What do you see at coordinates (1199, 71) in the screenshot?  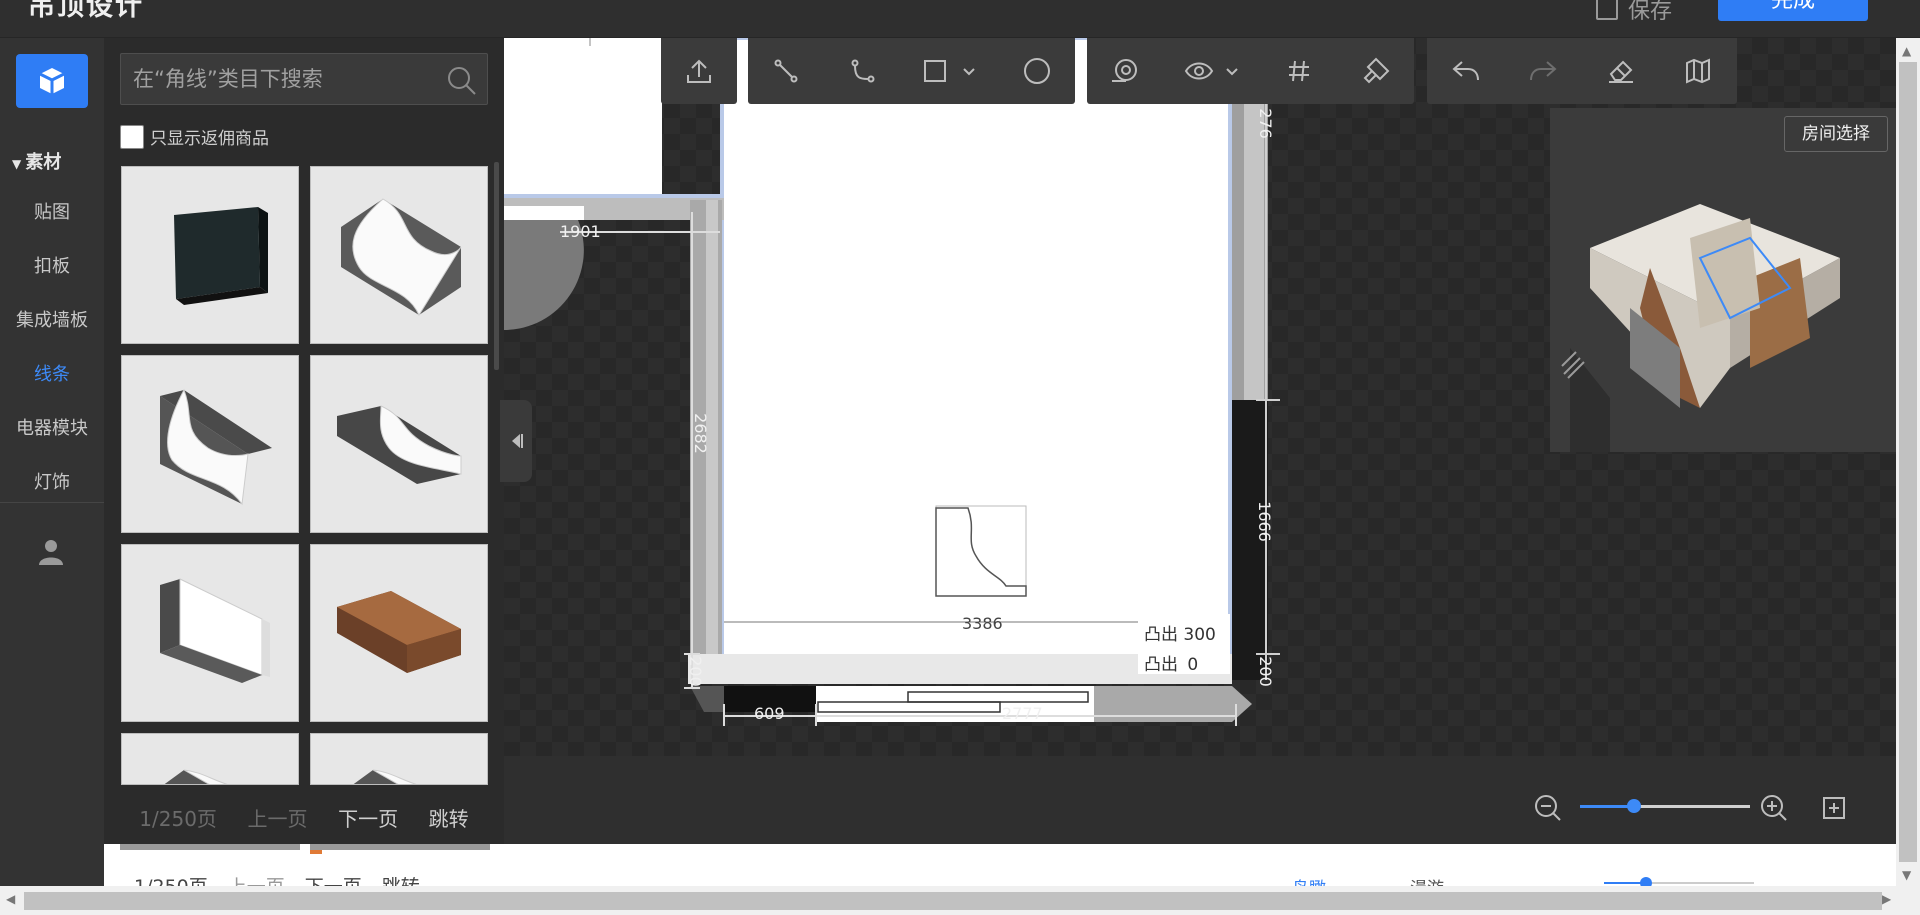 I see `eye-icon` at bounding box center [1199, 71].